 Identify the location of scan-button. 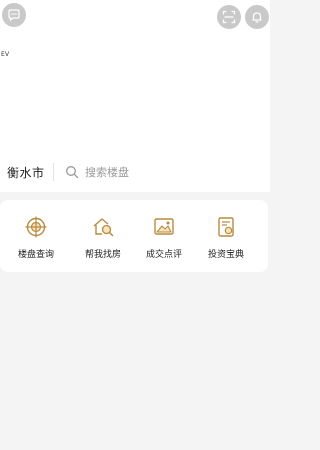
(229, 17).